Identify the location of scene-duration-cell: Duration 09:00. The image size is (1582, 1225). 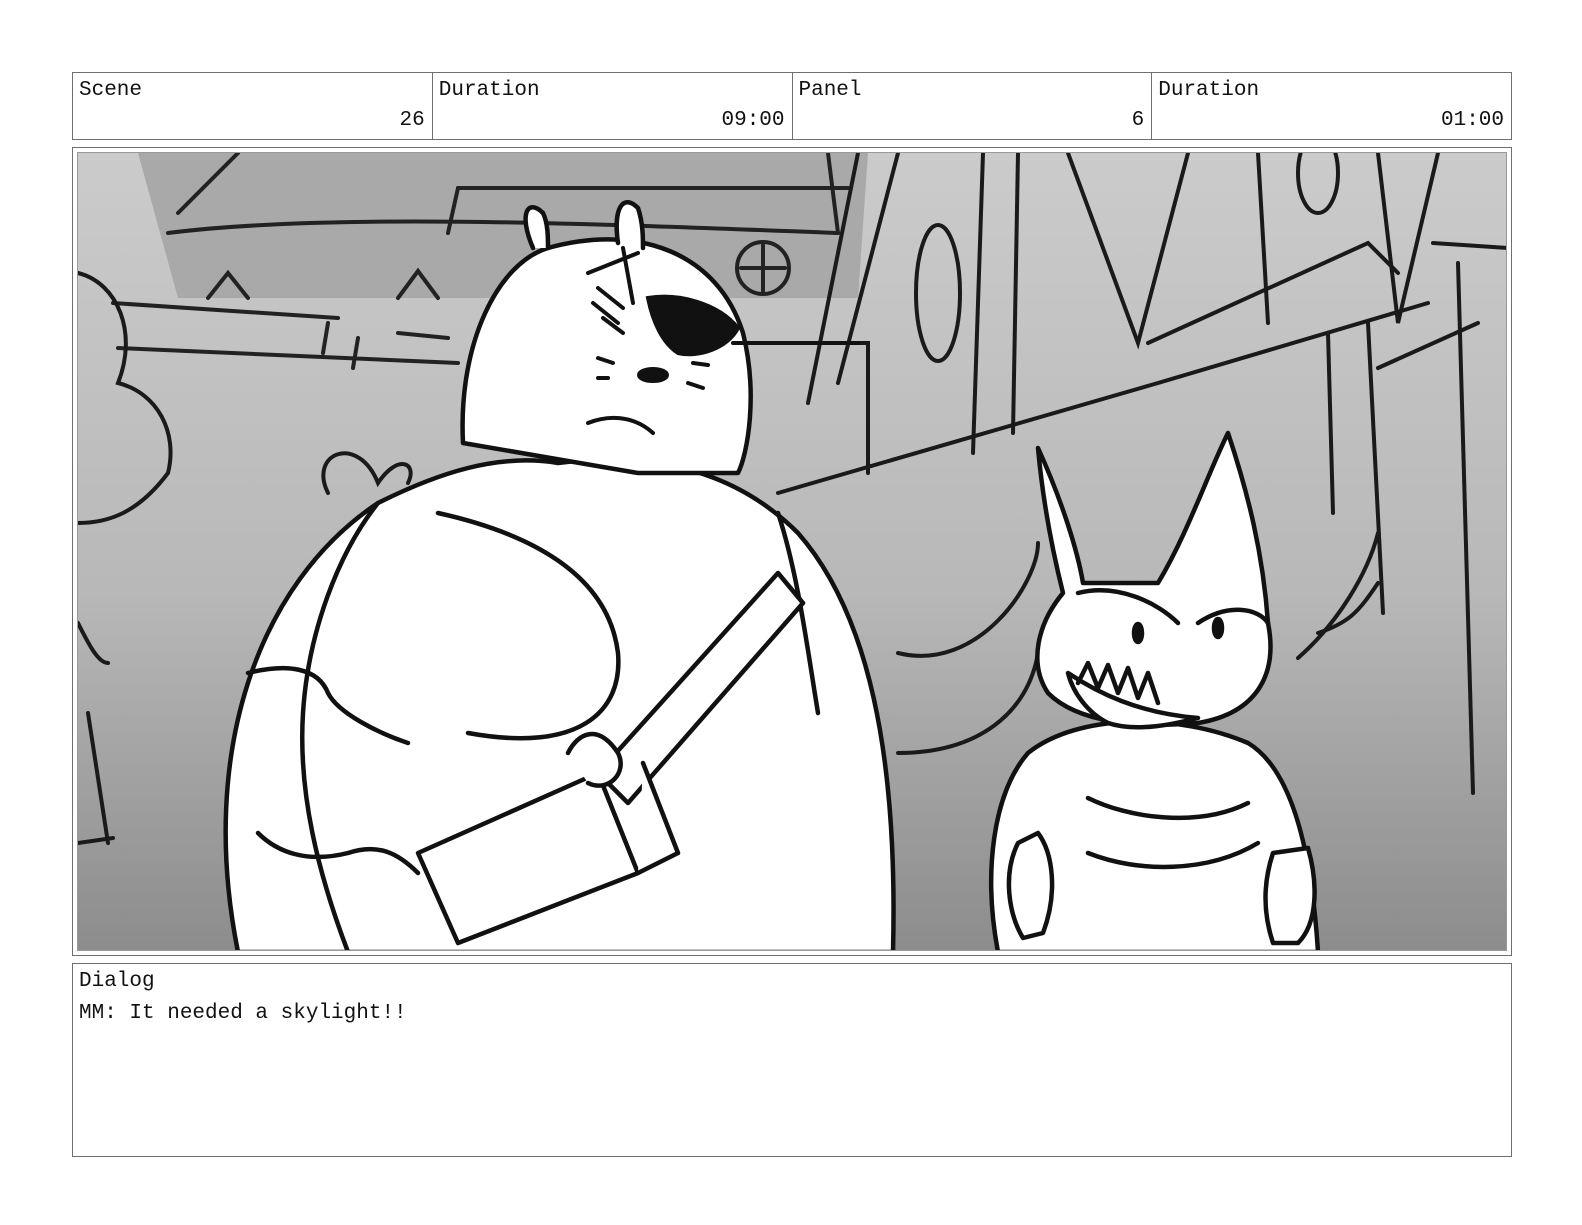
(613, 106).